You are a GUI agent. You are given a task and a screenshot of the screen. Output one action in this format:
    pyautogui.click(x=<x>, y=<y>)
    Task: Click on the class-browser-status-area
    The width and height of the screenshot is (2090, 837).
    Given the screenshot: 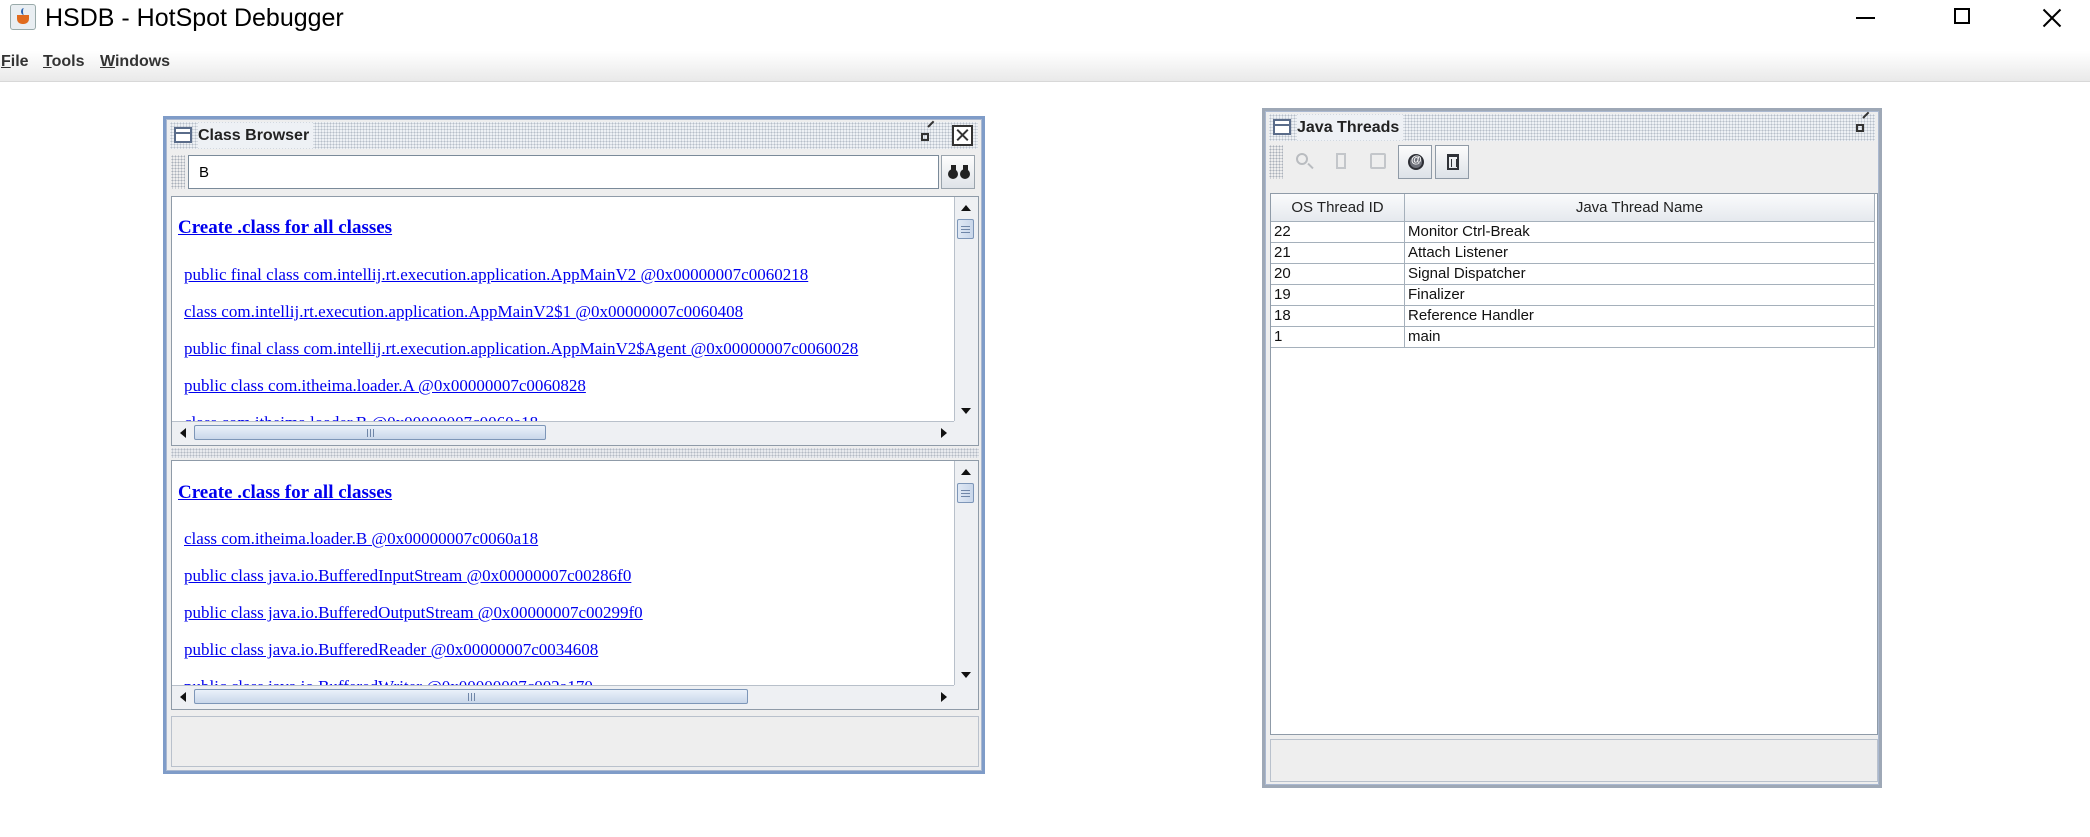 What is the action you would take?
    pyautogui.click(x=575, y=741)
    